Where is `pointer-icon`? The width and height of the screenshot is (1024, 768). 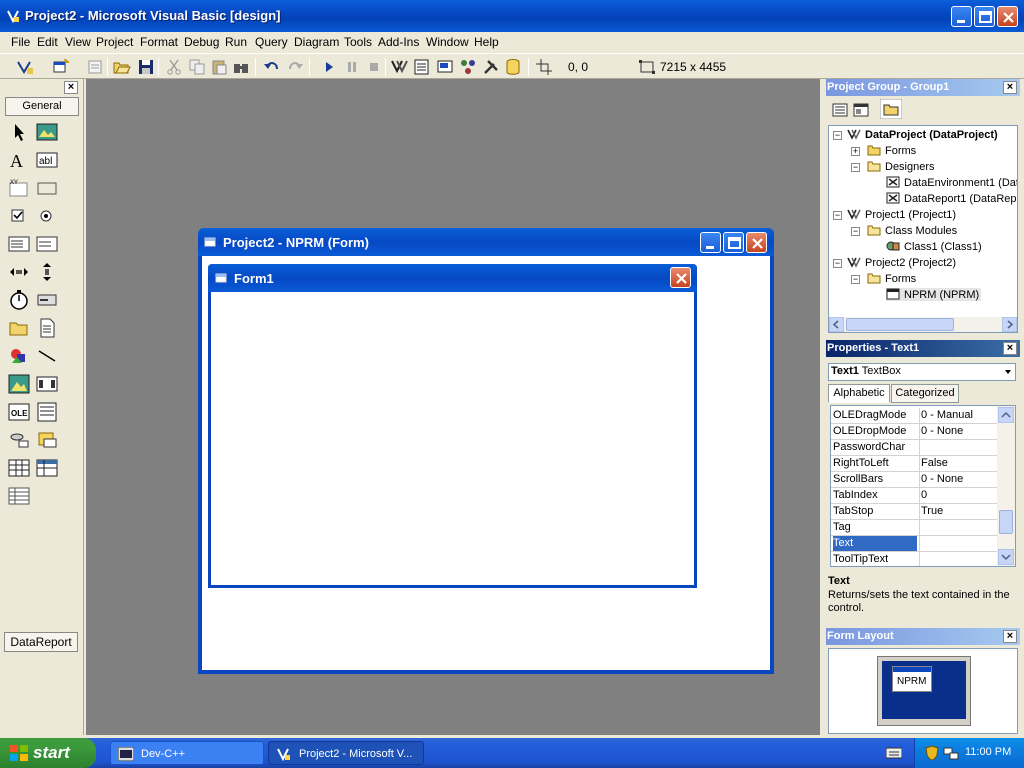
pointer-icon is located at coordinates (19, 132).